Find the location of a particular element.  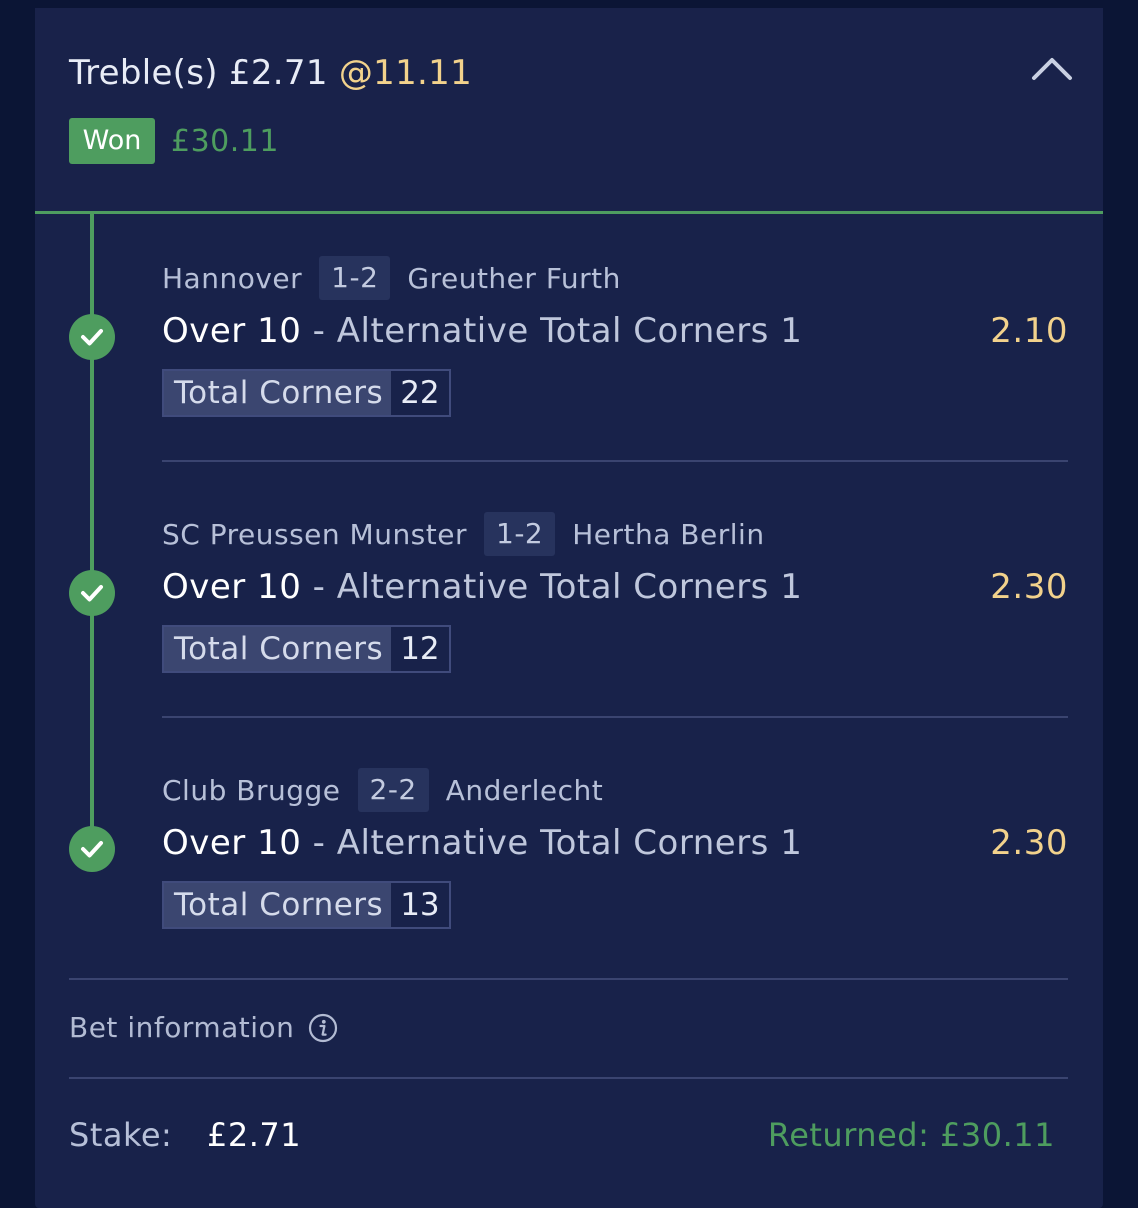

collapse-button is located at coordinates (1052, 68).